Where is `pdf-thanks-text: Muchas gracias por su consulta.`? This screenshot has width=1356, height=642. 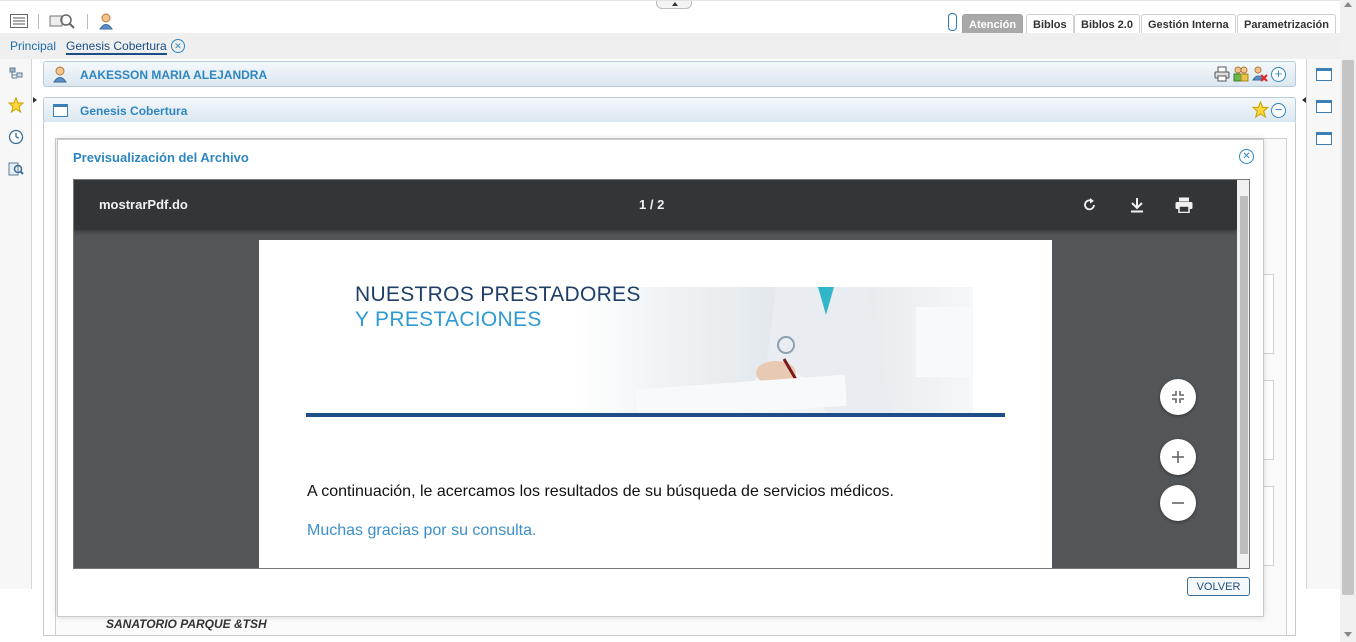 pdf-thanks-text: Muchas gracias por su consulta. is located at coordinates (422, 530).